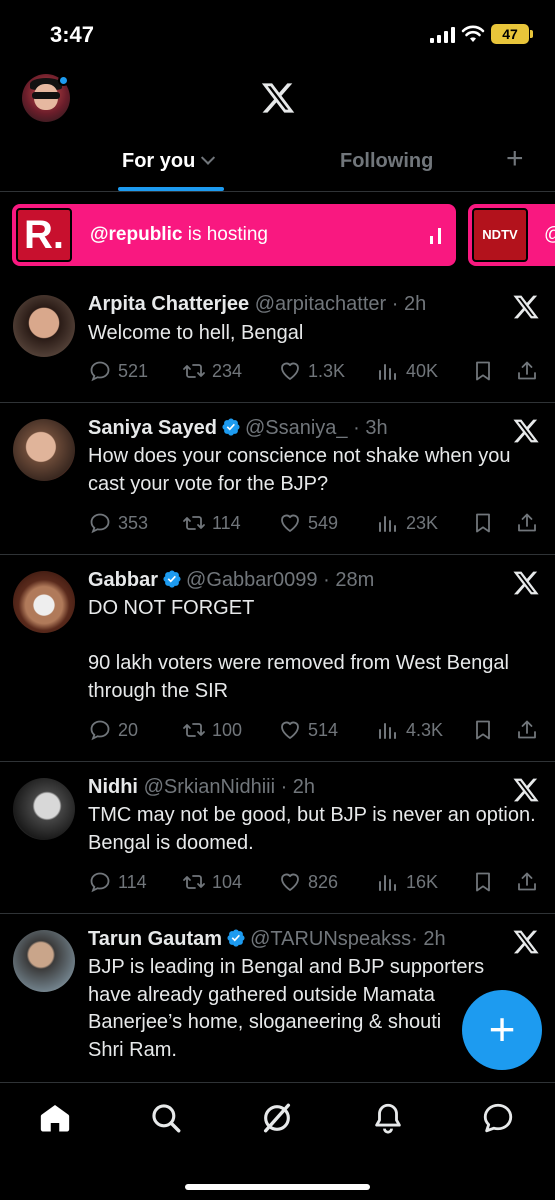 The width and height of the screenshot is (555, 1200). I want to click on views-button: 40K, so click(407, 371).